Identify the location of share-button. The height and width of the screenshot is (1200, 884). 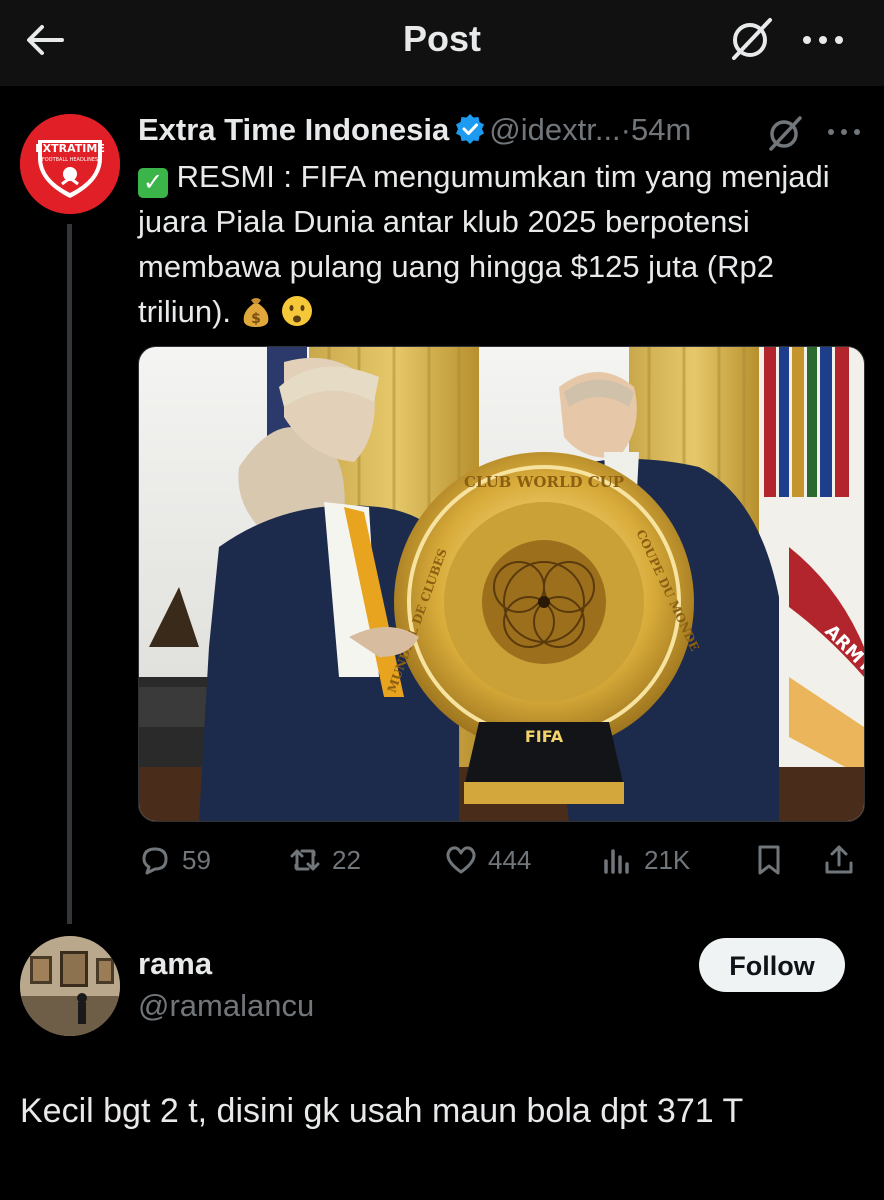
(844, 860).